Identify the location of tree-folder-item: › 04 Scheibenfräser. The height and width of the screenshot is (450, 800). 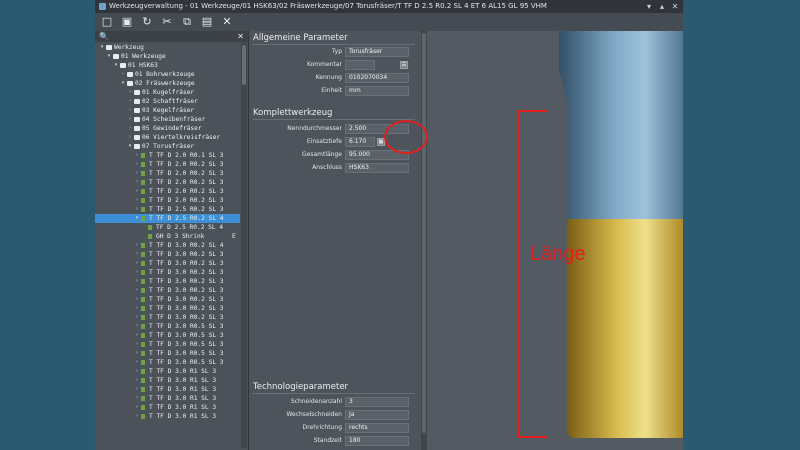
(167, 119).